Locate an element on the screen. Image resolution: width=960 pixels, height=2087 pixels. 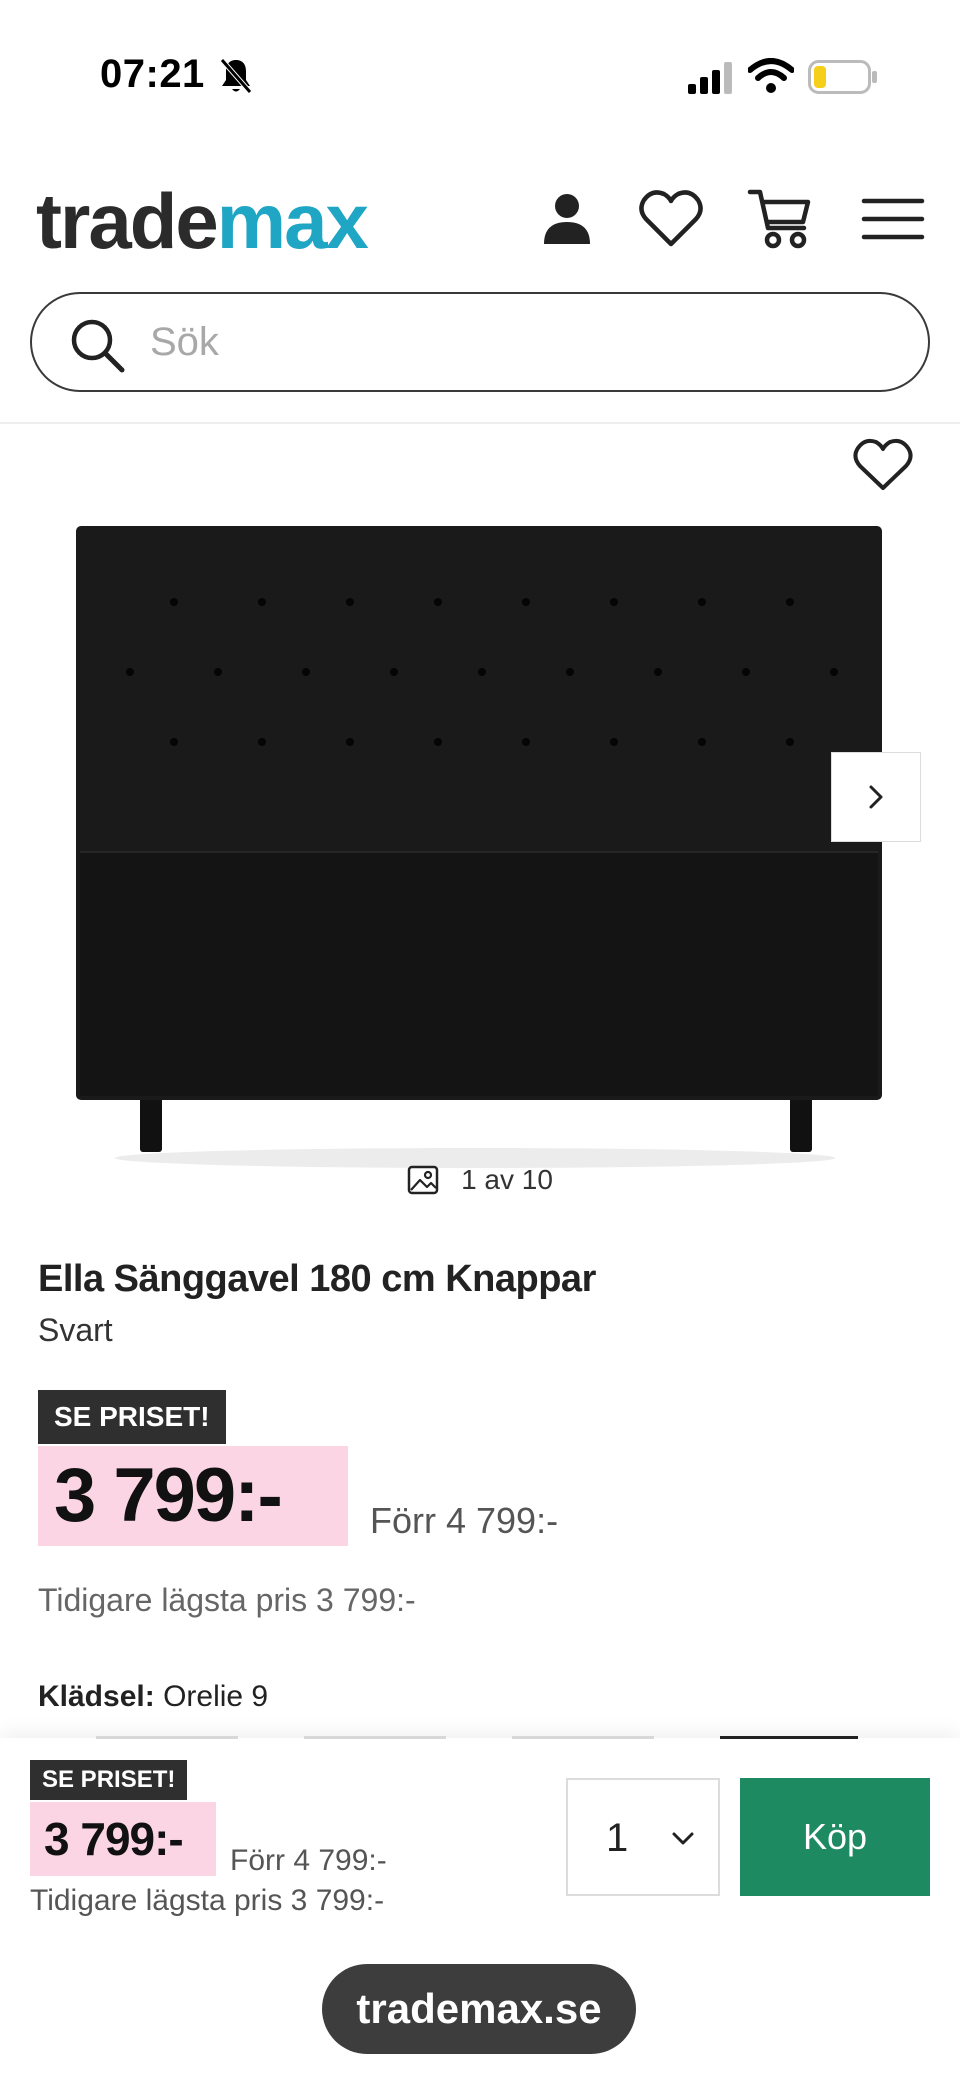
upholstery-label: Klädsel: is located at coordinates (96, 1696).